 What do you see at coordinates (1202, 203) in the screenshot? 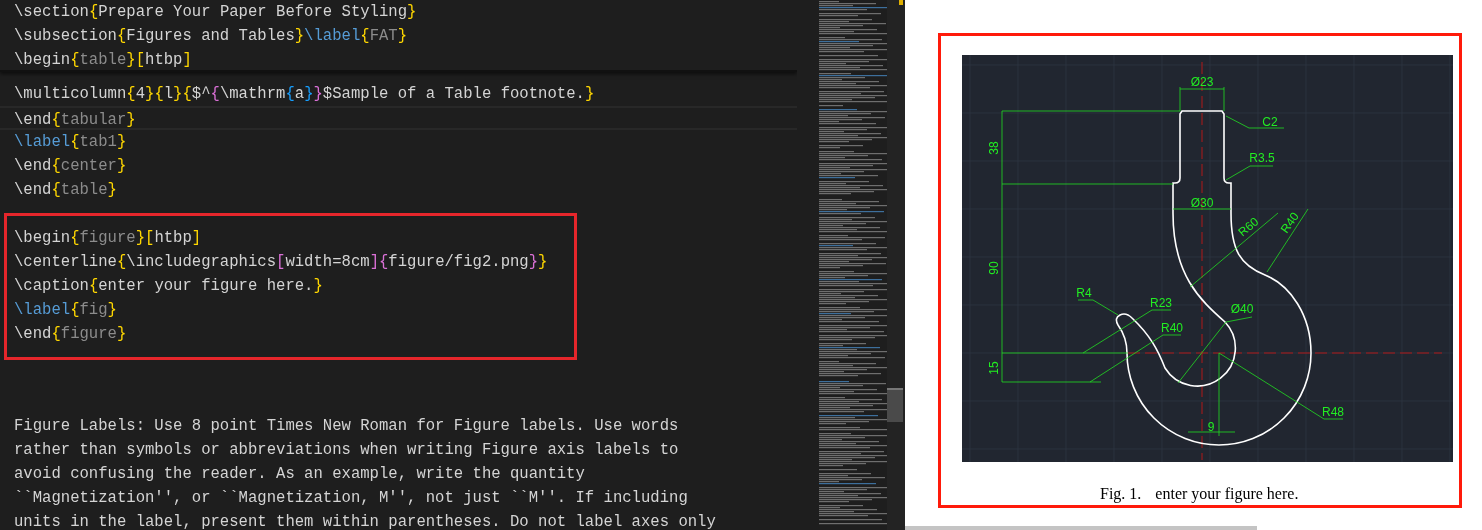
I see `dimension-label: Ø30` at bounding box center [1202, 203].